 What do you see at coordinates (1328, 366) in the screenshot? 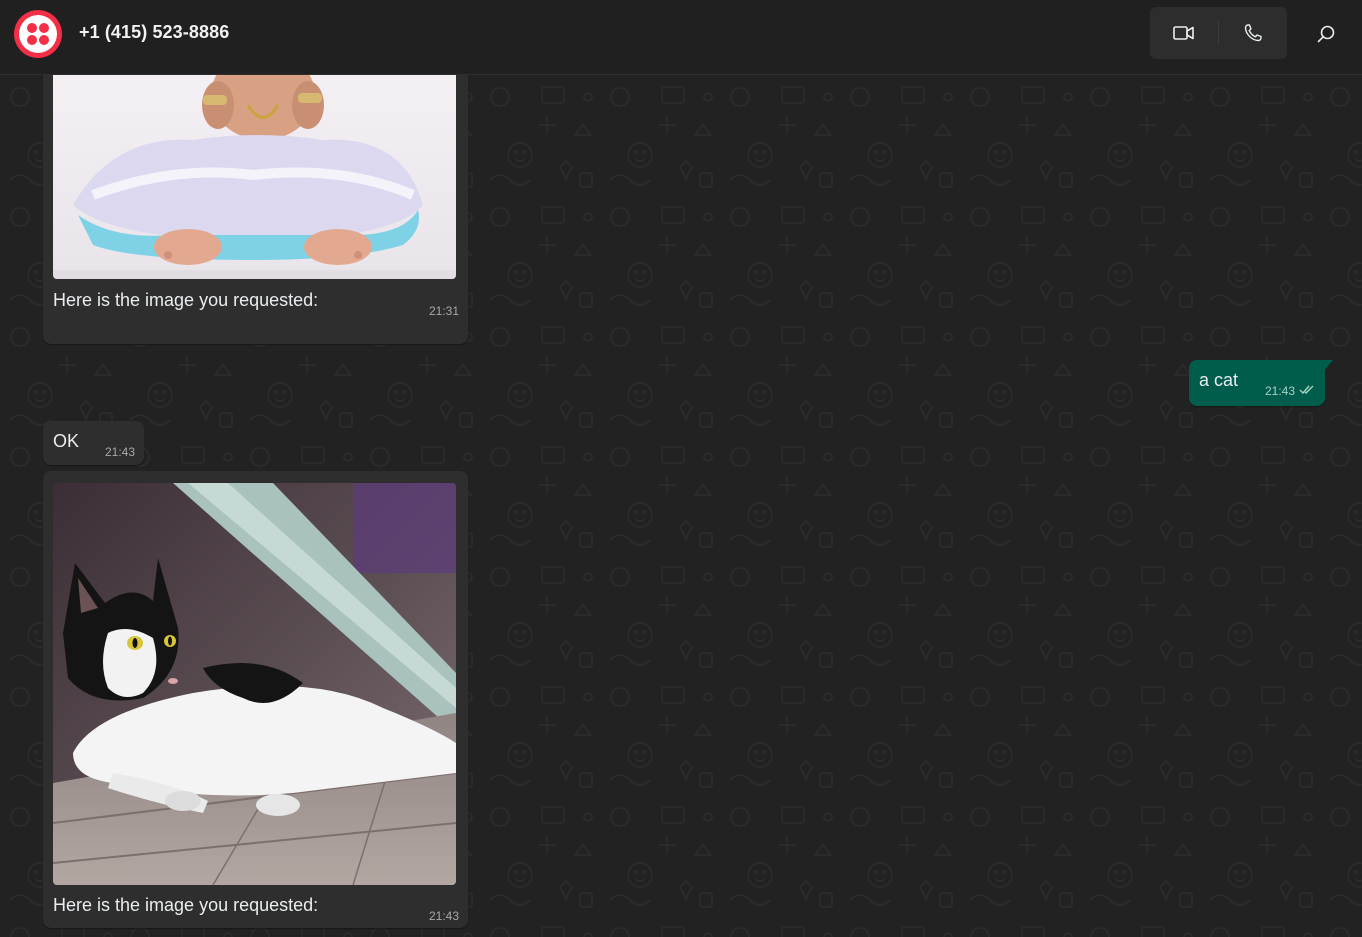
I see `bubble-tail` at bounding box center [1328, 366].